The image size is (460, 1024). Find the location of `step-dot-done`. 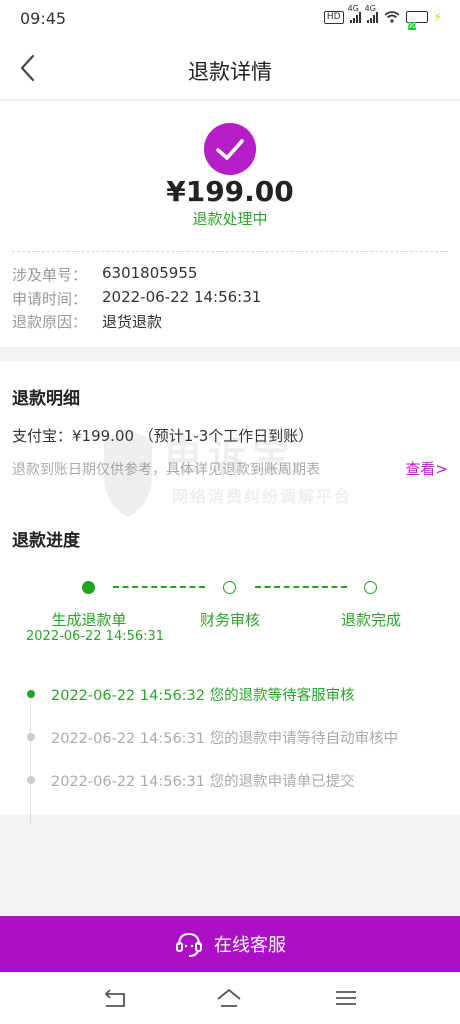

step-dot-done is located at coordinates (88, 587).